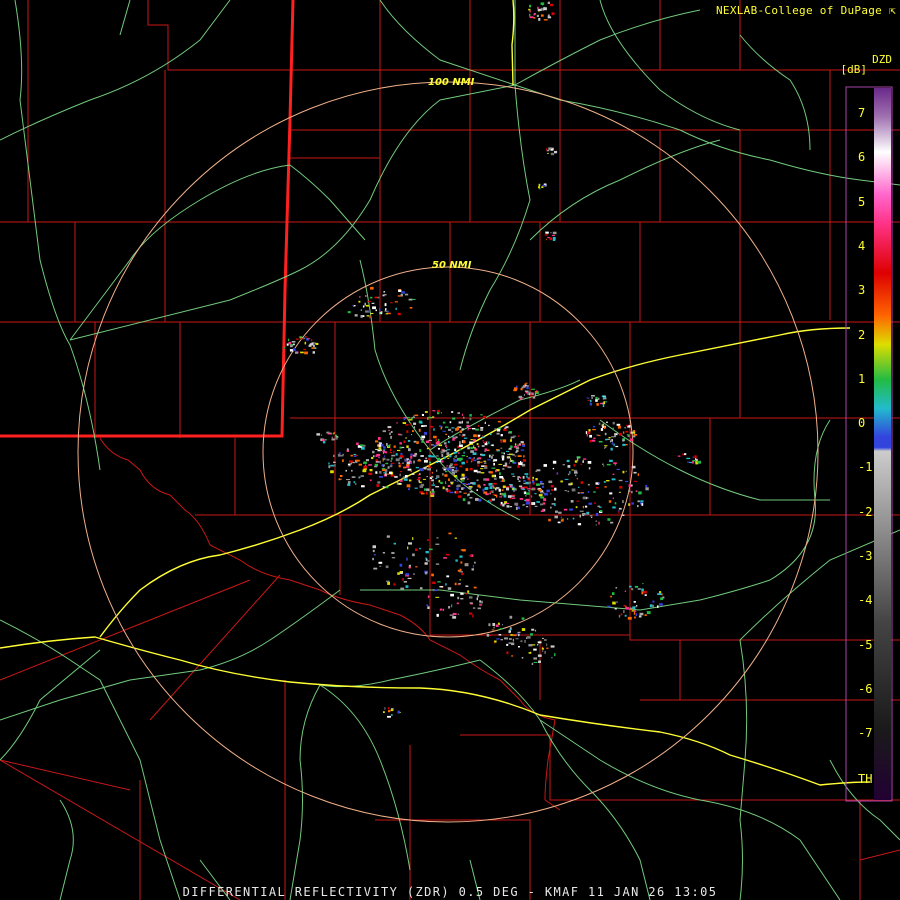 The height and width of the screenshot is (900, 900). What do you see at coordinates (854, 69) in the screenshot?
I see `unit-label: [dB]` at bounding box center [854, 69].